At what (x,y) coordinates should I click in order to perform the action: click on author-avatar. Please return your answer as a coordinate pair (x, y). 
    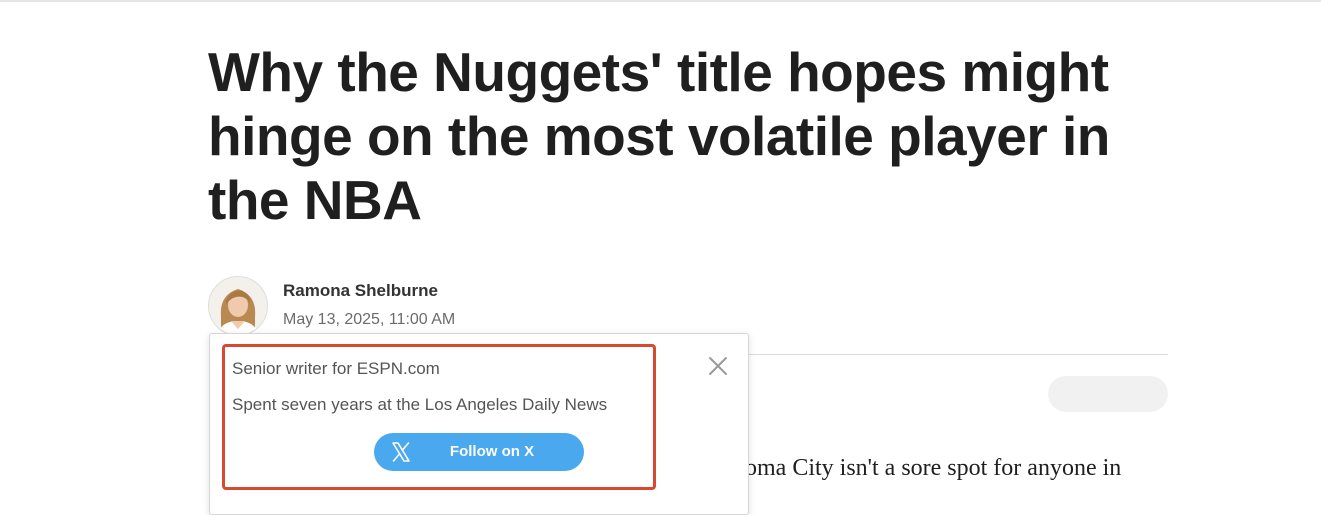
    Looking at the image, I should click on (238, 306).